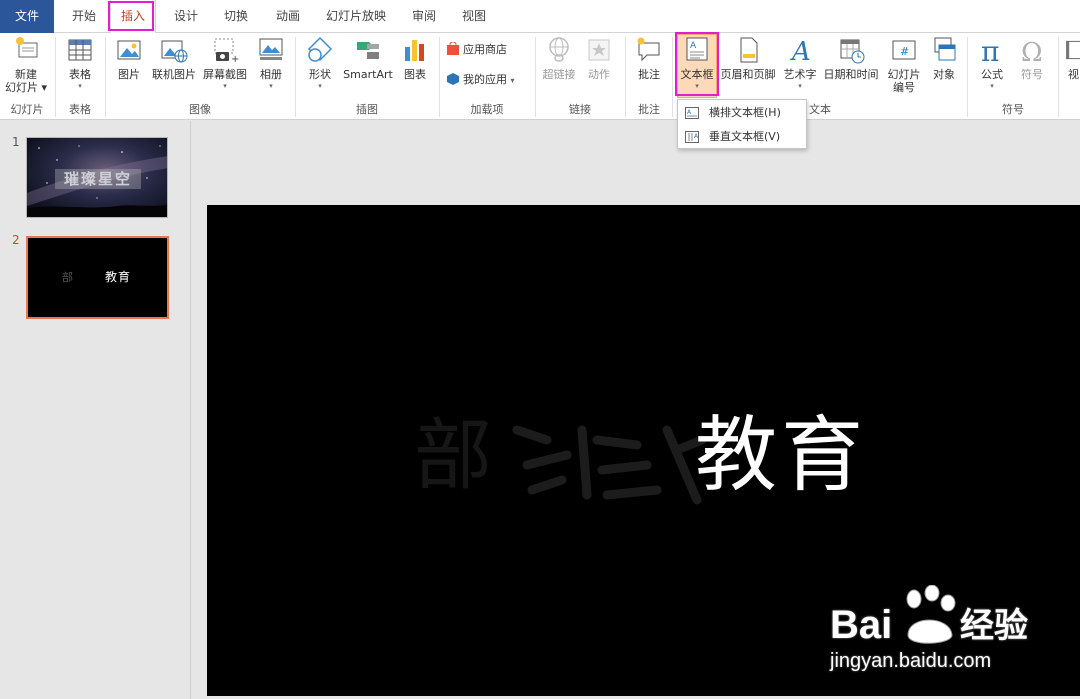 The height and width of the screenshot is (699, 1080). Describe the element at coordinates (599, 50) in the screenshot. I see `action-icon` at that location.